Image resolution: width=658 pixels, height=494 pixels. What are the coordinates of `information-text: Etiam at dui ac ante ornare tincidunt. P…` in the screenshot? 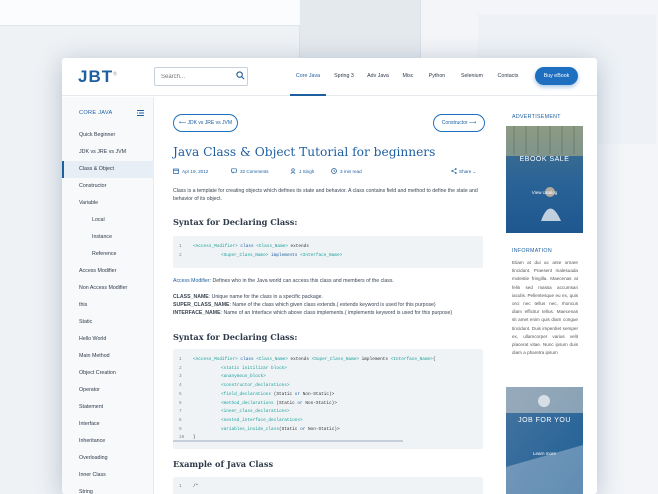 It's located at (545, 308).